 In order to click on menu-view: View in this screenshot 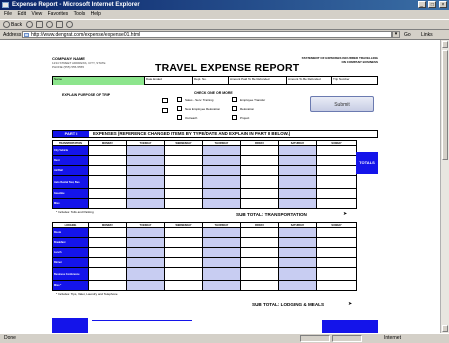, I will do `click(36, 14)`.